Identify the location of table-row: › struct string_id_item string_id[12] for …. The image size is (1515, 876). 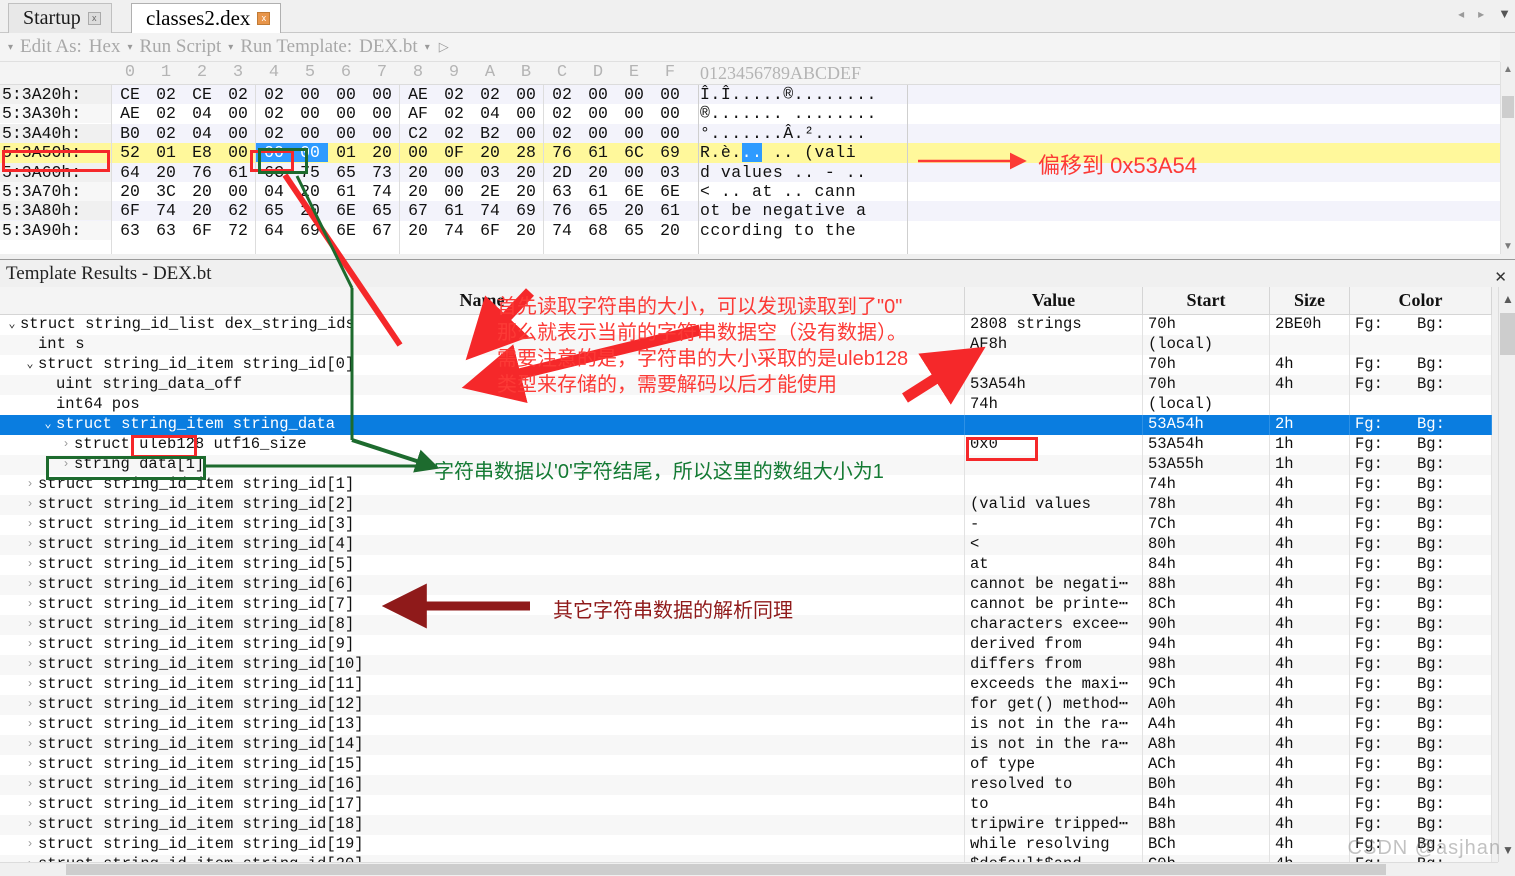
(746, 705).